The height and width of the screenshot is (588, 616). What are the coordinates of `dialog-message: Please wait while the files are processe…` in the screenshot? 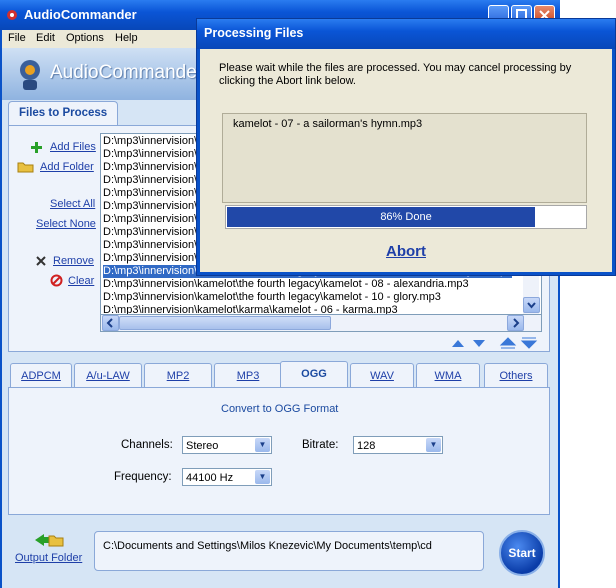 It's located at (395, 74).